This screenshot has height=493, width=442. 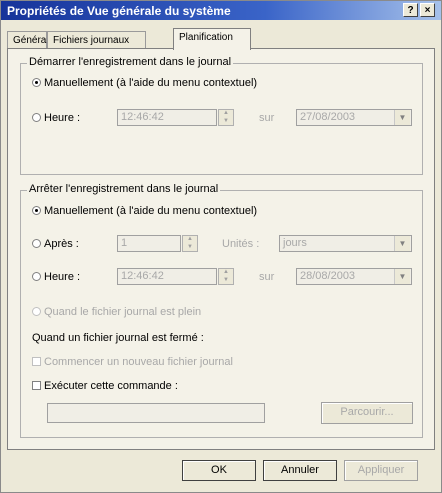 I want to click on start-date-value: 27/08/2003, so click(x=328, y=117).